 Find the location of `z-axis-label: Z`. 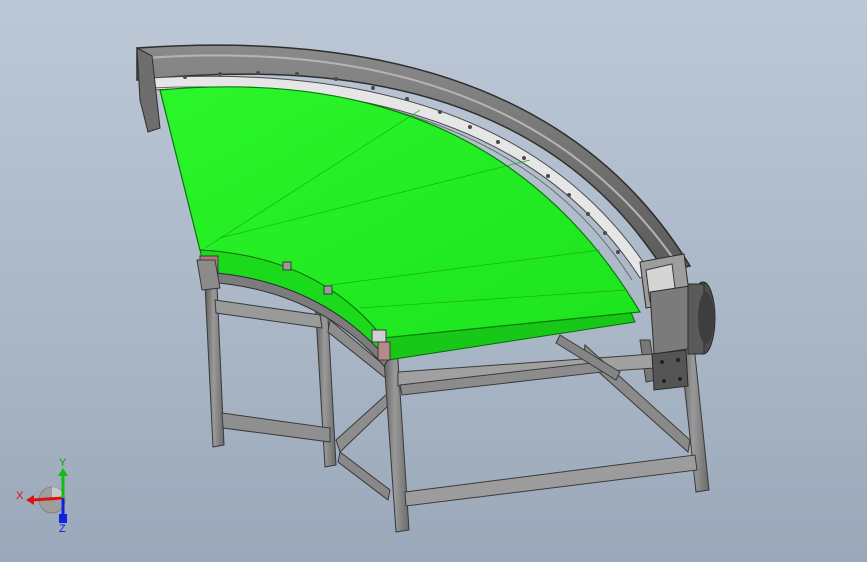

z-axis-label: Z is located at coordinates (62, 528).